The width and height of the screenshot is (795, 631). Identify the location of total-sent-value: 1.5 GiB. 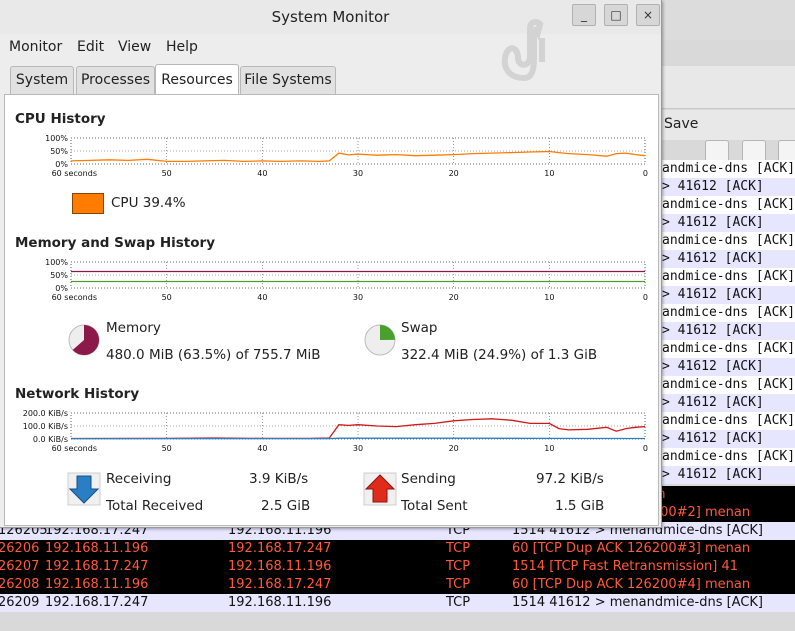
(580, 506).